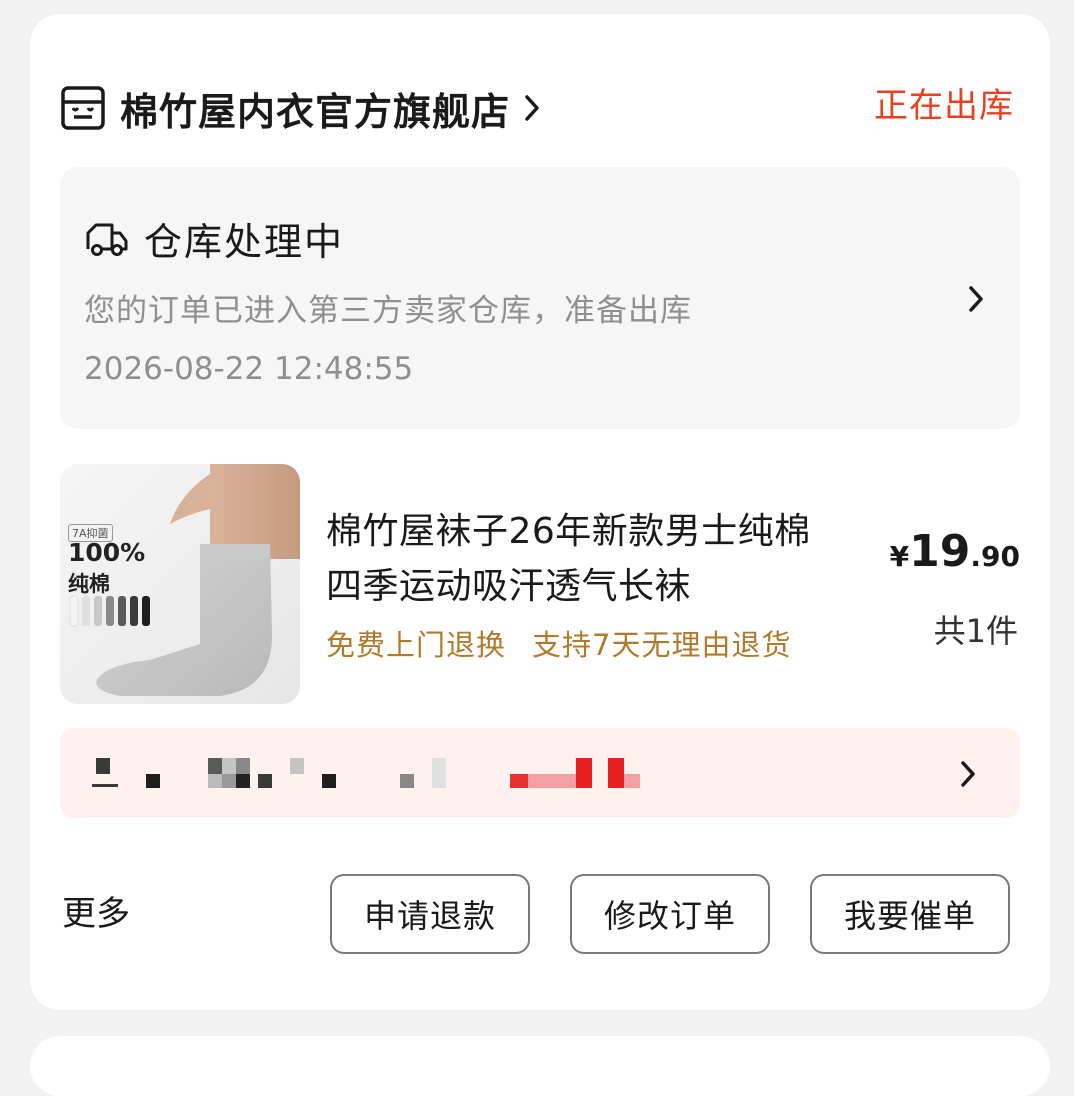 The image size is (1074, 1096). Describe the element at coordinates (107, 552) in the screenshot. I see `image-percent: 100%` at that location.